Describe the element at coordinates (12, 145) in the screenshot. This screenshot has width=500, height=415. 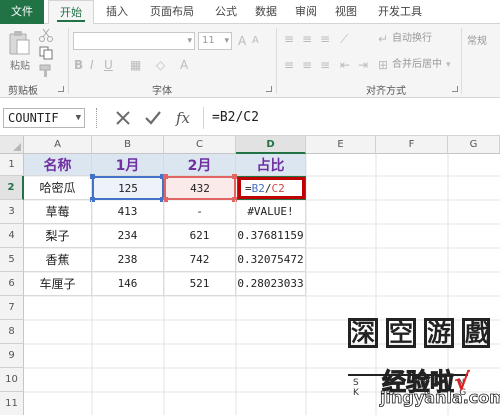
I see `select-all-button` at that location.